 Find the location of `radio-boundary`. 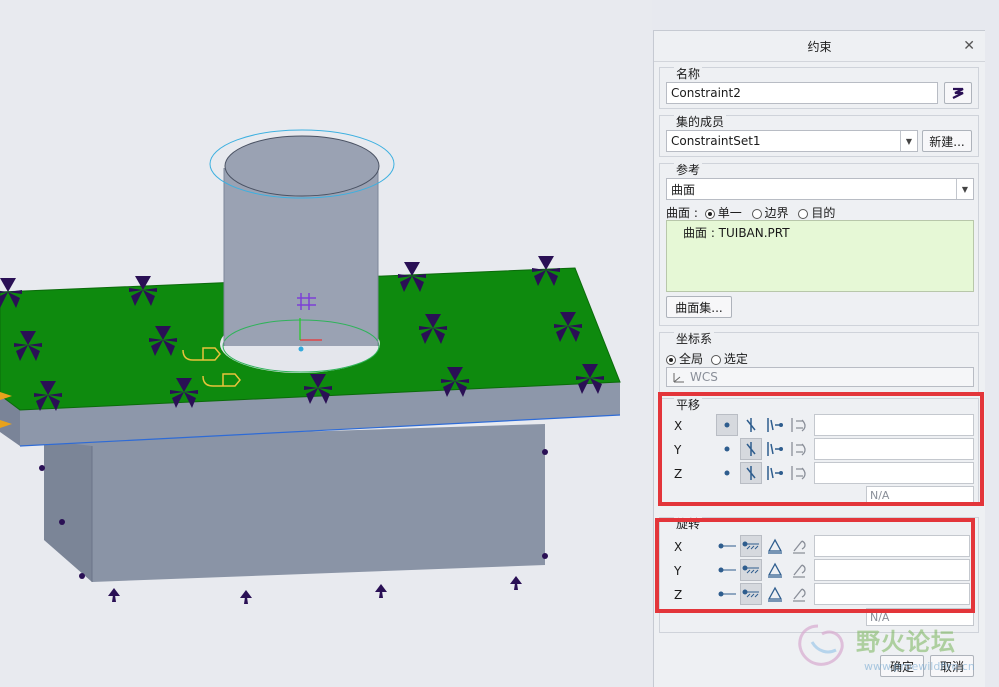

radio-boundary is located at coordinates (756, 213).